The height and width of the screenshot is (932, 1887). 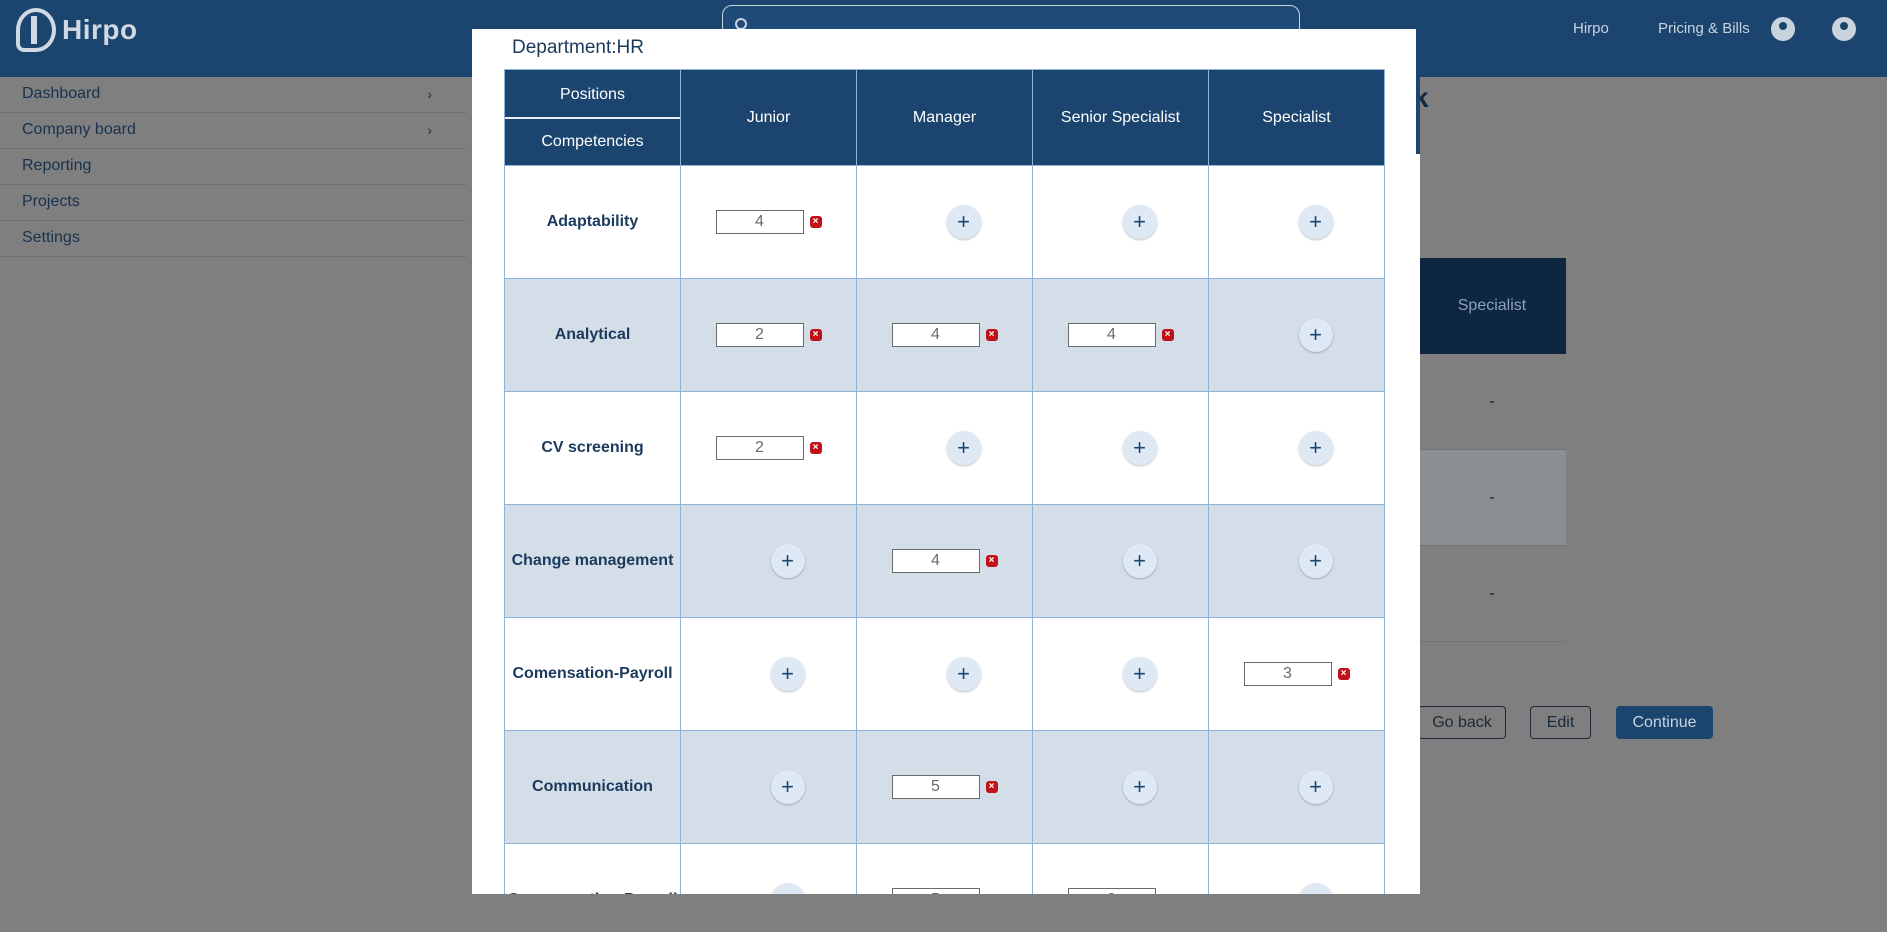 I want to click on competency-label: Analytical, so click(x=592, y=335).